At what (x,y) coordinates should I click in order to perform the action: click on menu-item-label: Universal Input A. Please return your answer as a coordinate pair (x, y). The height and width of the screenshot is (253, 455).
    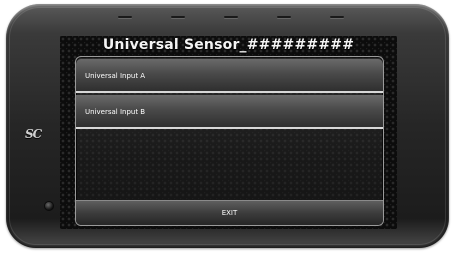
    Looking at the image, I should click on (115, 76).